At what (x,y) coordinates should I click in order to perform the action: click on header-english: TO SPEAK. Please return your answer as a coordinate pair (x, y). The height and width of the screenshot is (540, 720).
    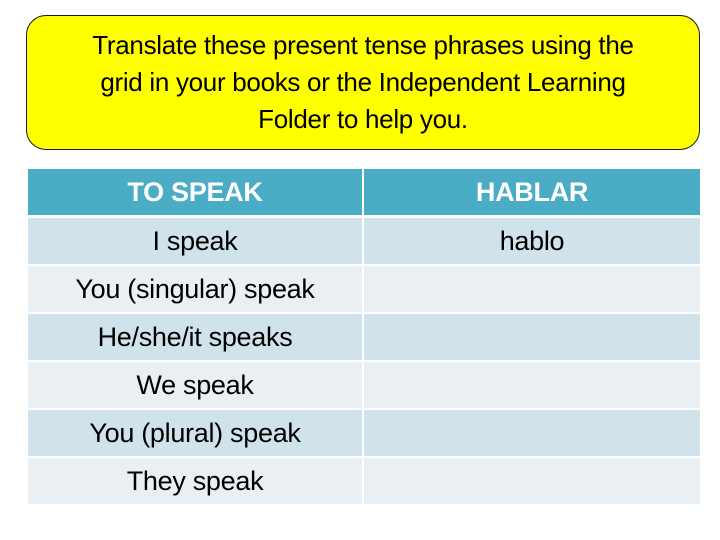
    Looking at the image, I should click on (195, 193).